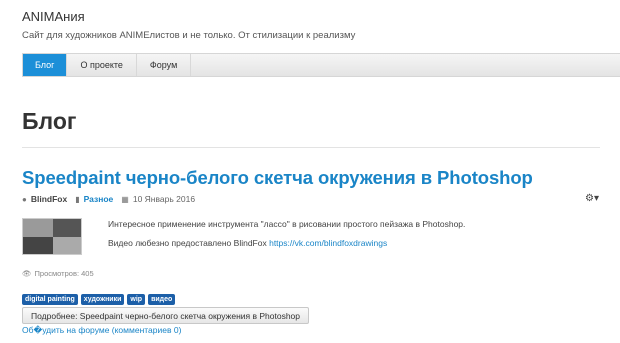 The image size is (620, 343). I want to click on main-nav: Блог О проекте Форум, so click(321, 65).